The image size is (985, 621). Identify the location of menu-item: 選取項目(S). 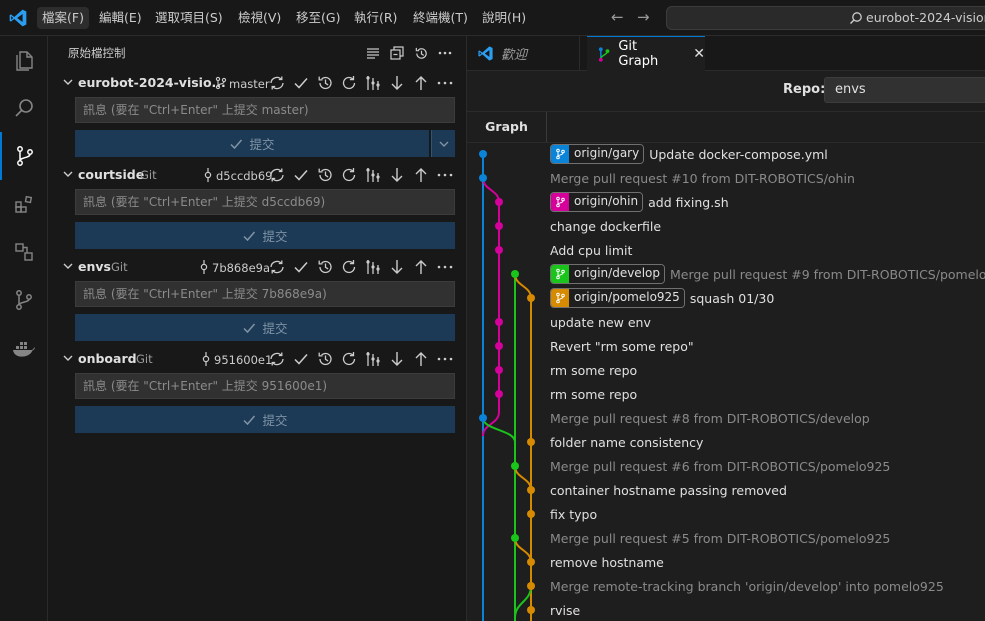
(189, 18).